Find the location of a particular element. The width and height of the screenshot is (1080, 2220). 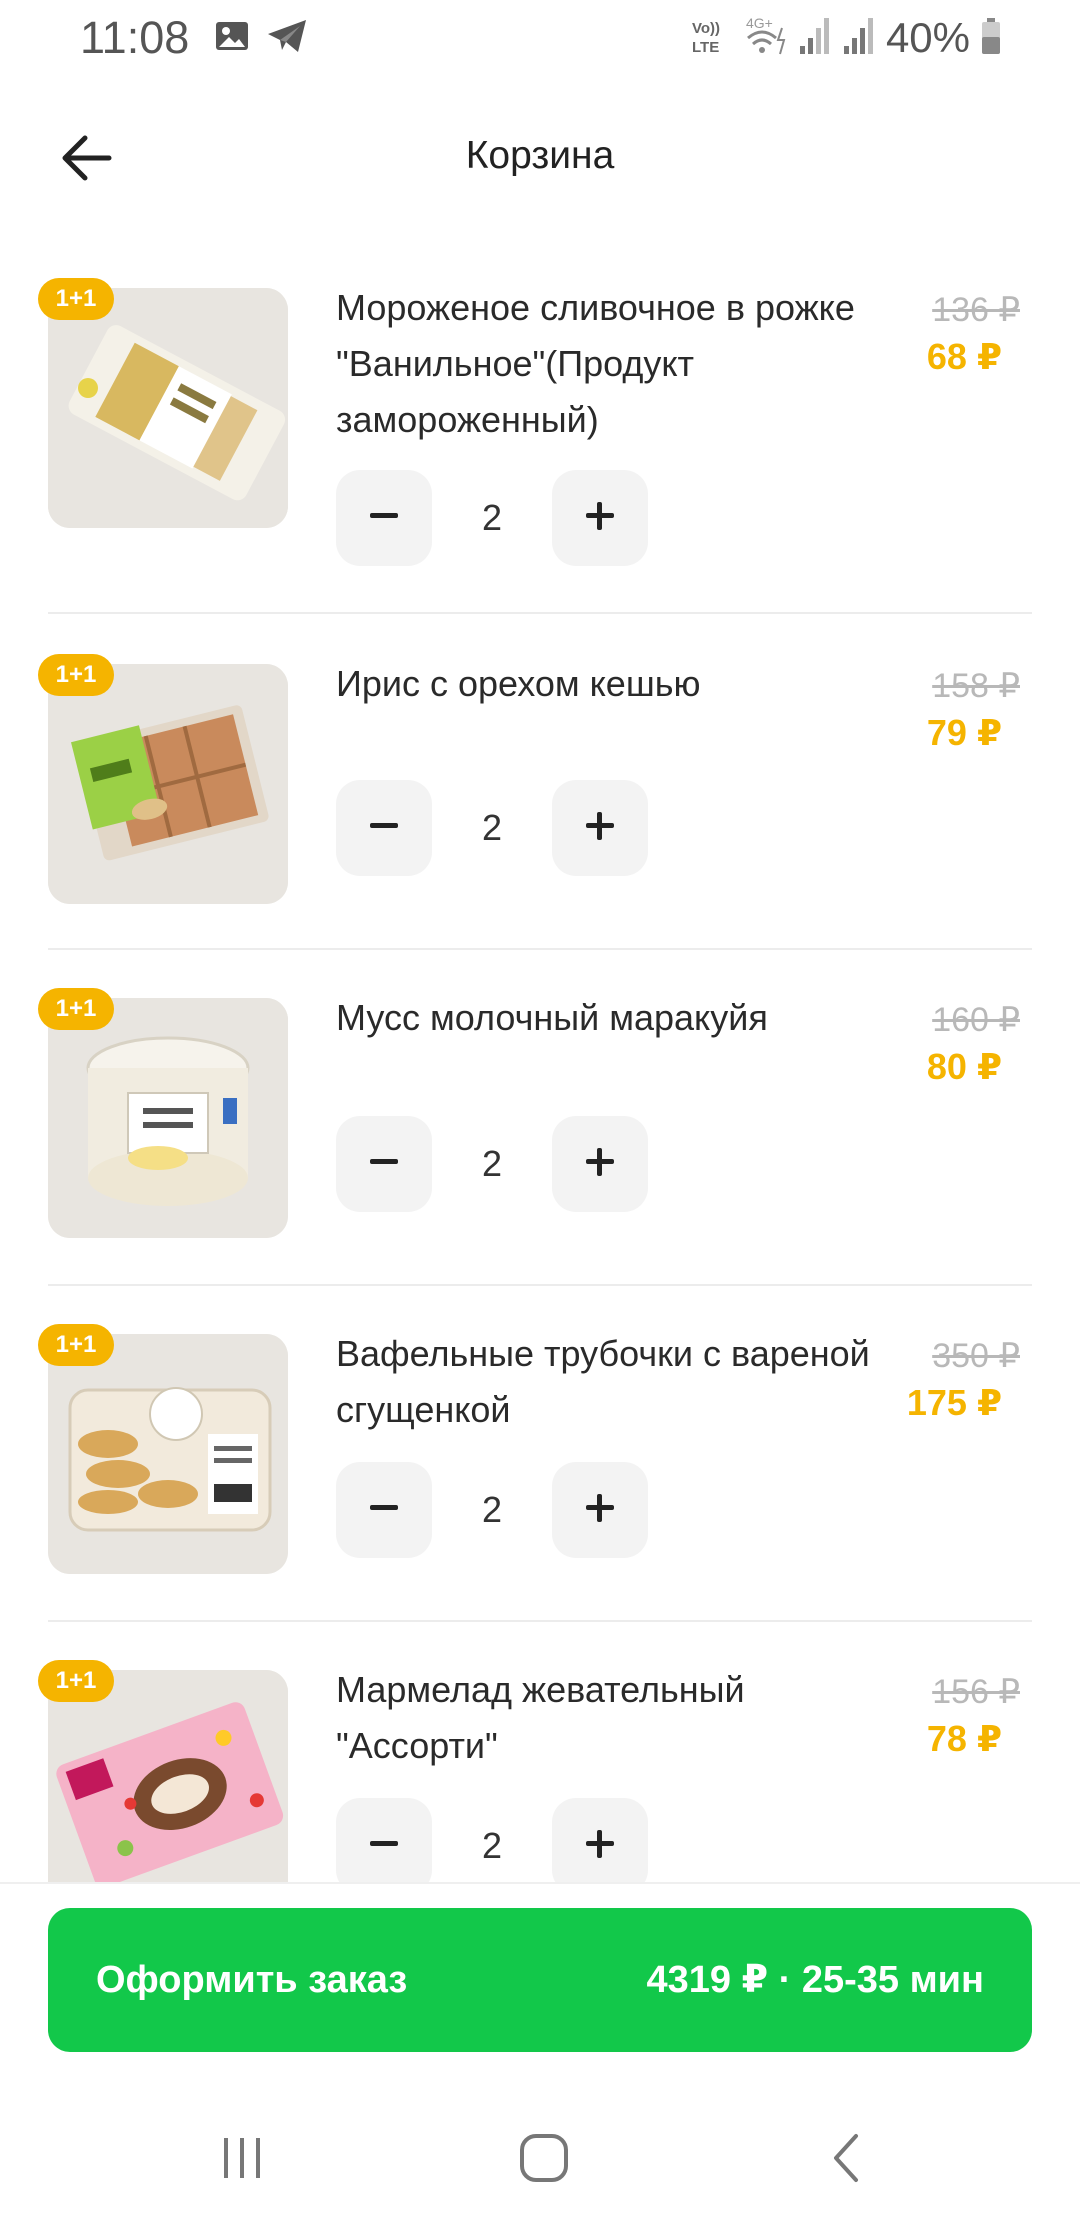

new-price: 79 ₽ is located at coordinates (964, 732).